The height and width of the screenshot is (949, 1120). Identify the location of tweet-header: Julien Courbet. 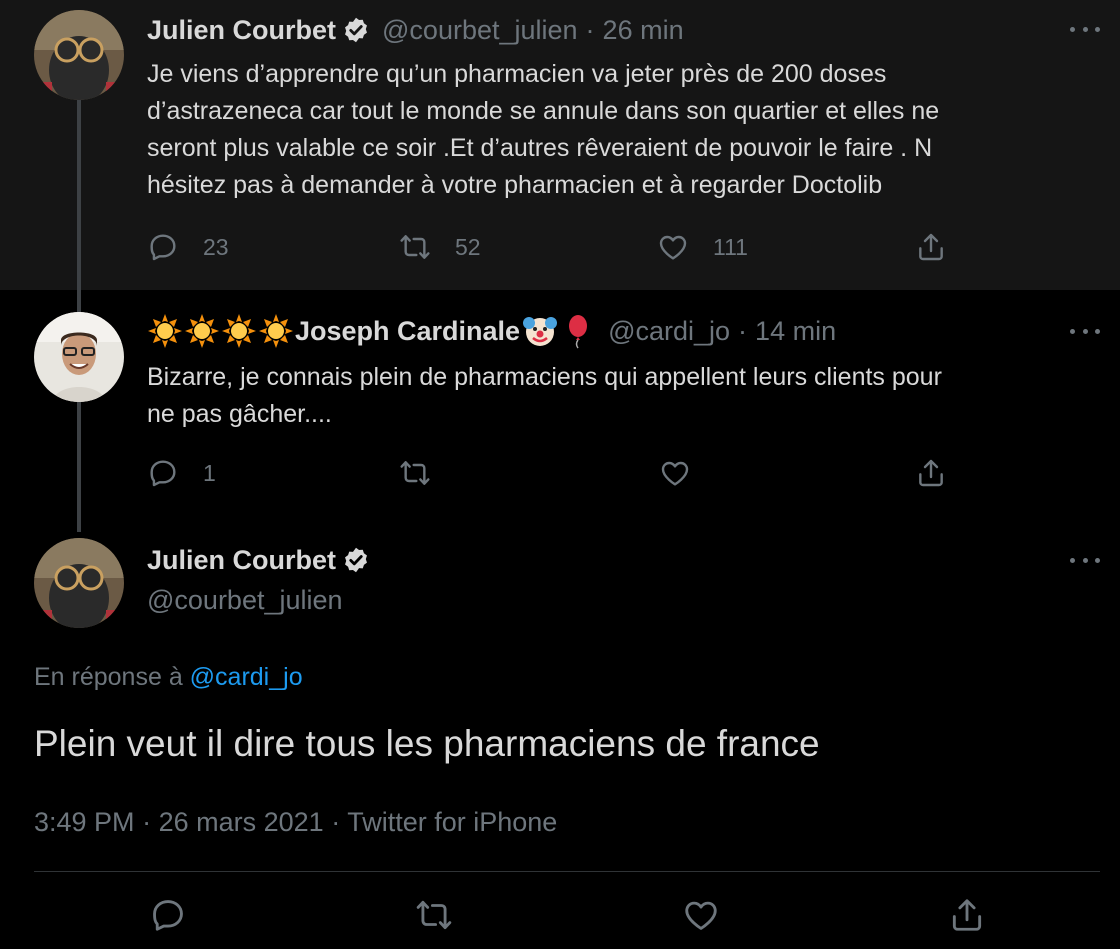
(258, 560).